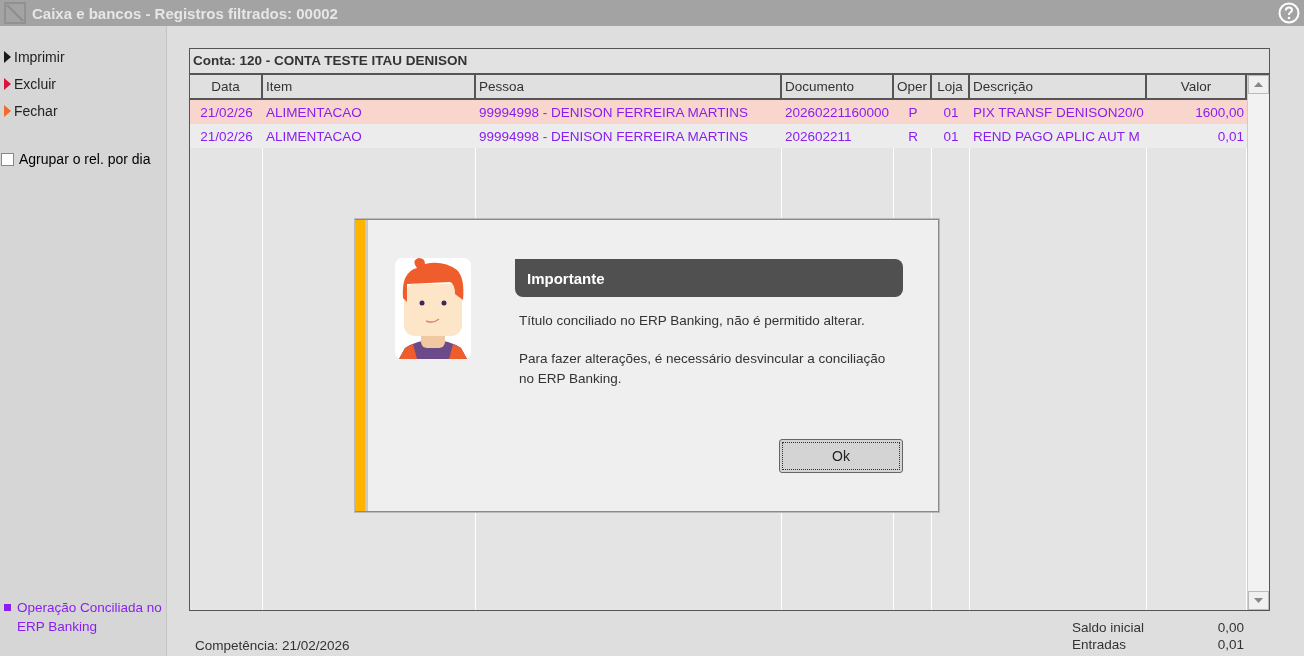  What do you see at coordinates (1258, 600) in the screenshot?
I see `scroll-down-icon` at bounding box center [1258, 600].